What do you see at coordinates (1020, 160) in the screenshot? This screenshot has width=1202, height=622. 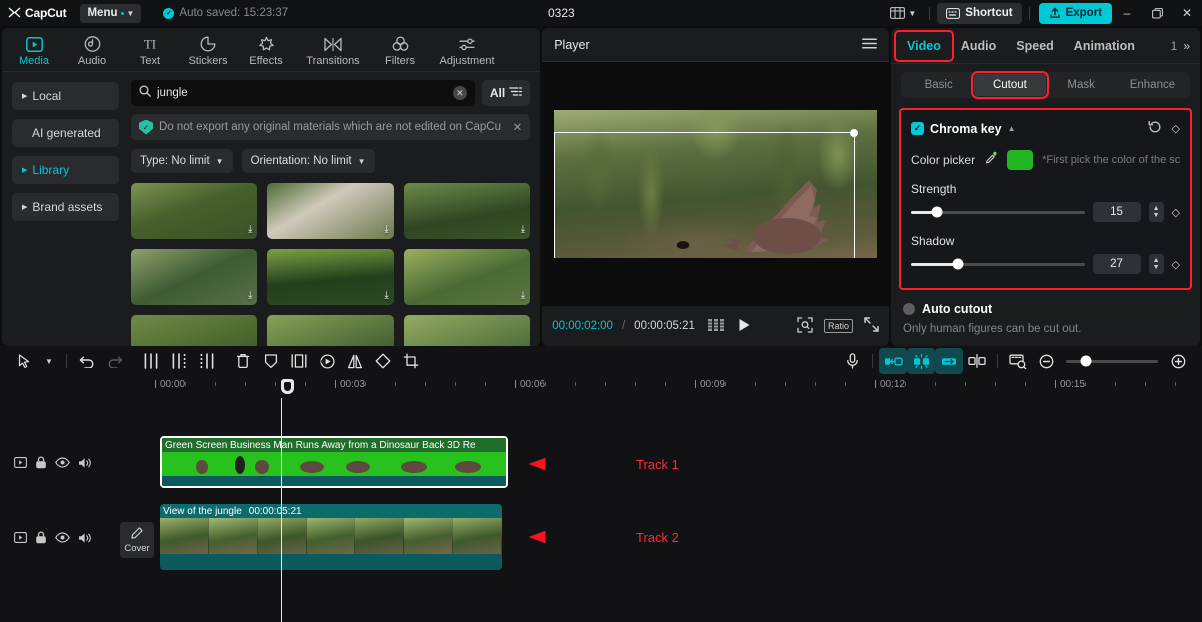 I see `picked-color-swatch` at bounding box center [1020, 160].